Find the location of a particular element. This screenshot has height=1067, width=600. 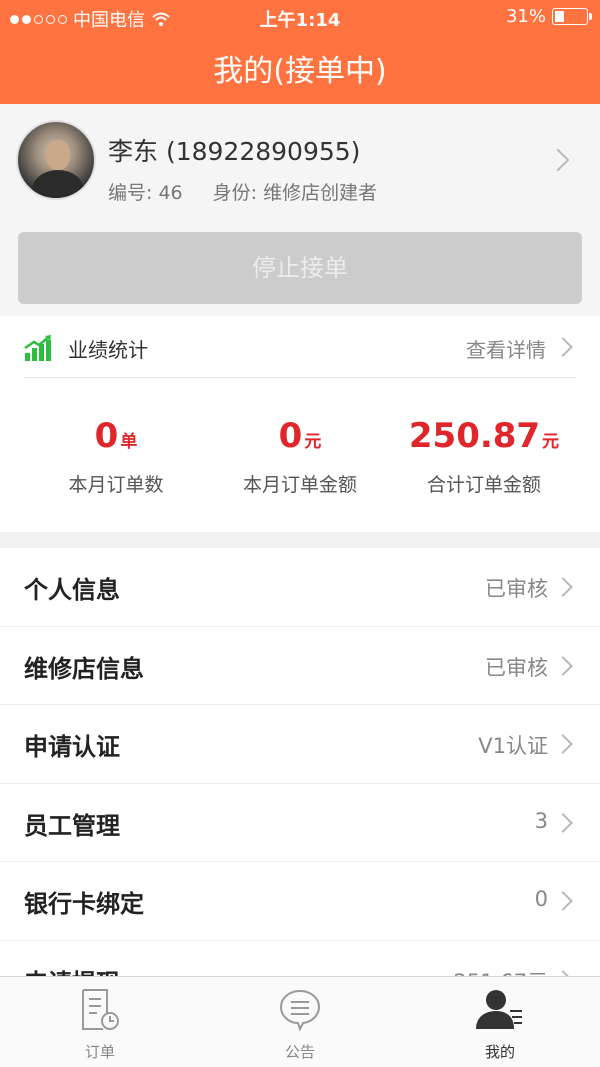

stat-monthly-amount: 0元 本月订单金额 is located at coordinates (300, 456).